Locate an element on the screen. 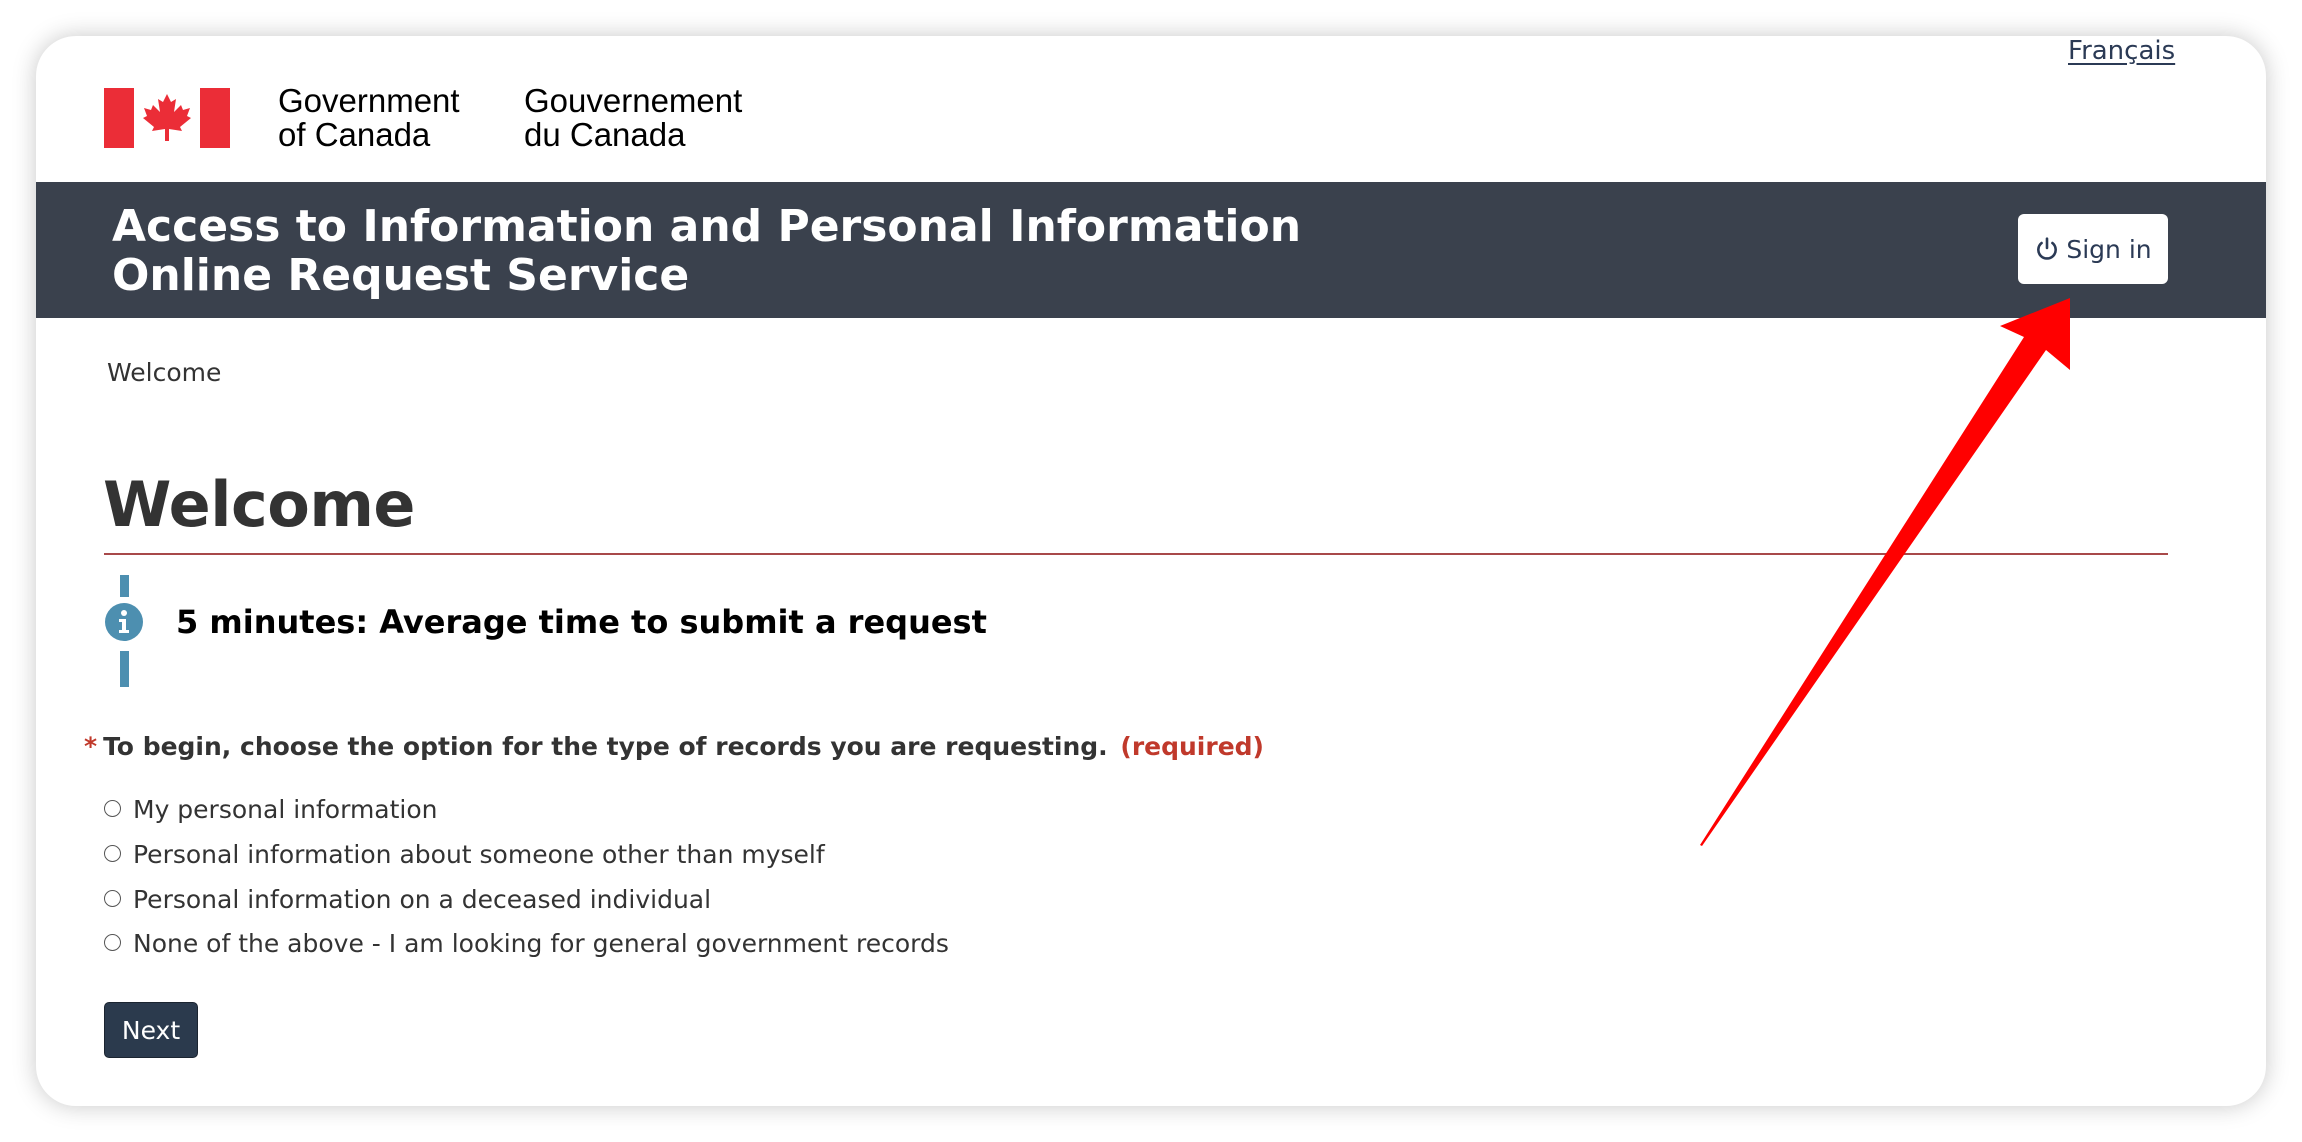 This screenshot has width=2302, height=1142. page-title: Welcome is located at coordinates (259, 504).